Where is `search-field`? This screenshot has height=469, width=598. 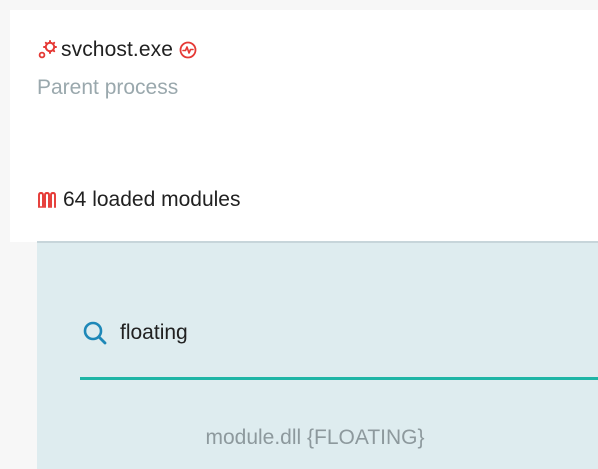 search-field is located at coordinates (321, 333).